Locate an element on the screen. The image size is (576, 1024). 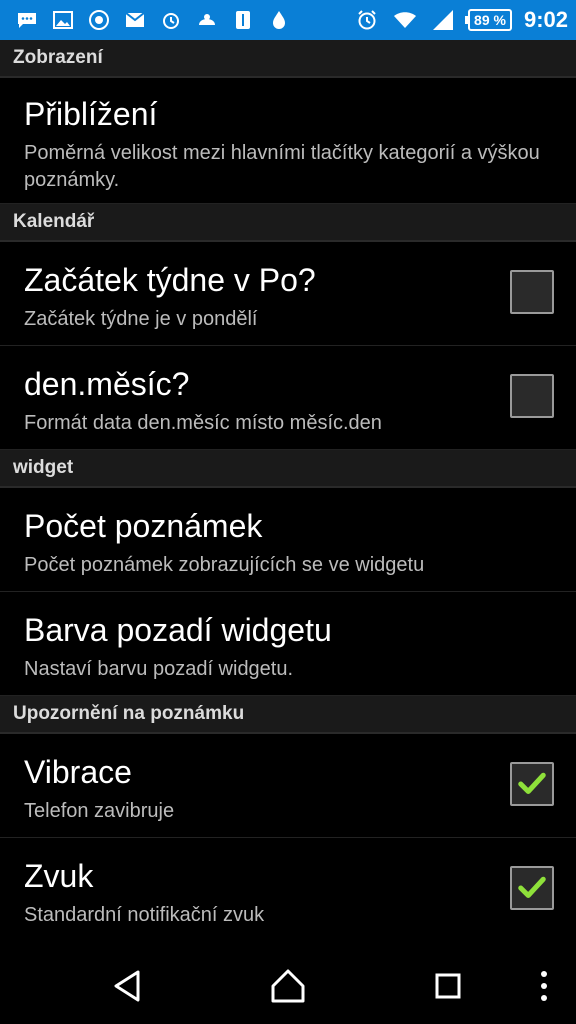
week-start-checkbox is located at coordinates (532, 292).